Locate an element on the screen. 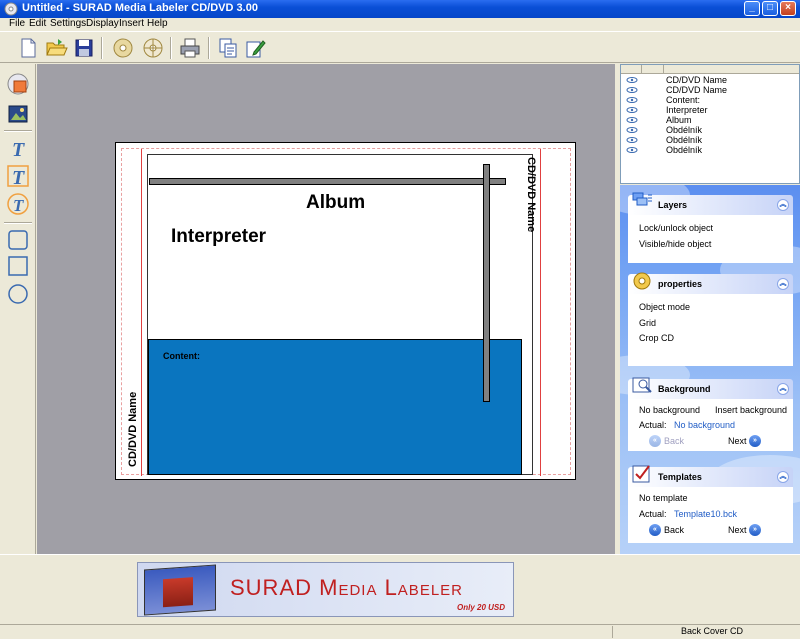 The width and height of the screenshot is (800, 639). list-item: Album is located at coordinates (710, 120).